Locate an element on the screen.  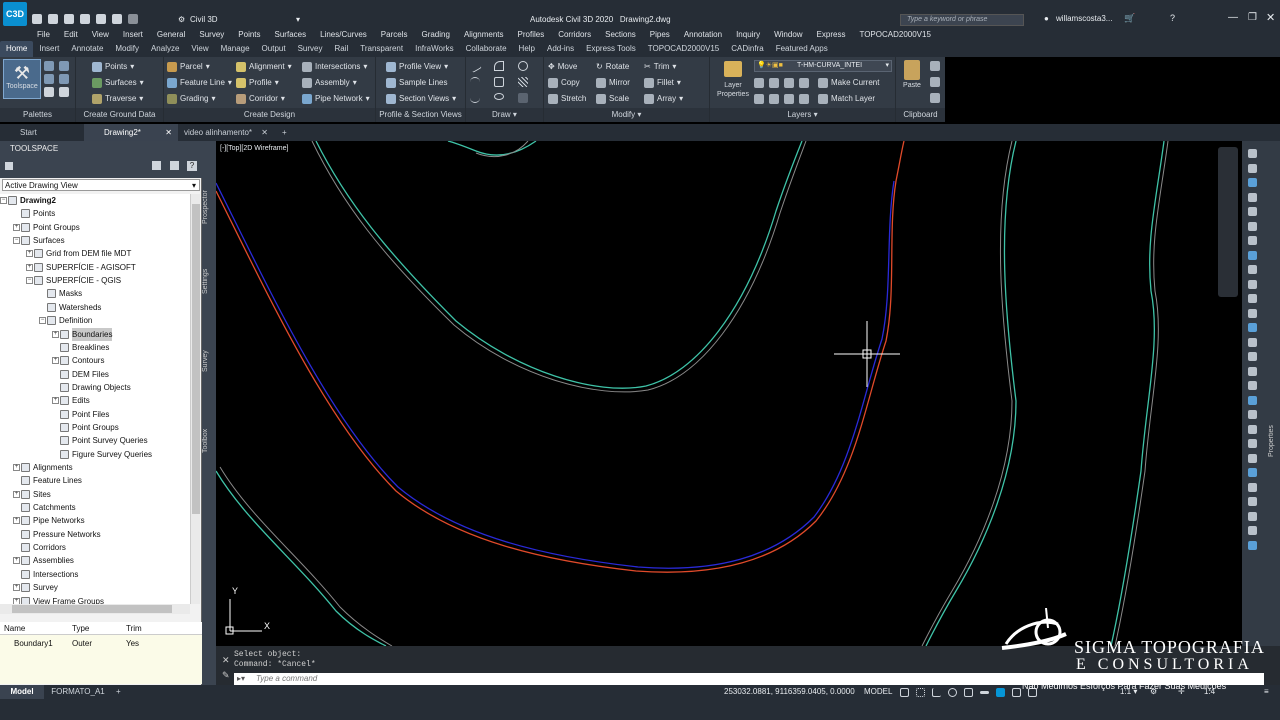
ribbon-tab: Home is located at coordinates (17, 49).